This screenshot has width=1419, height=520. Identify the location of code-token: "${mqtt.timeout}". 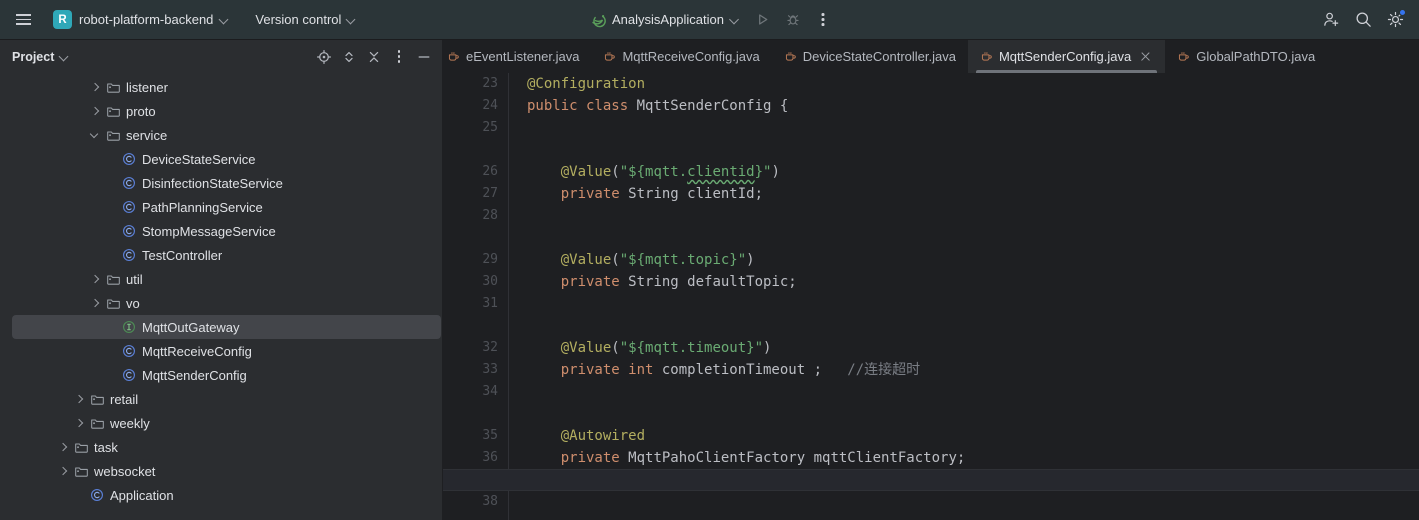
(691, 348).